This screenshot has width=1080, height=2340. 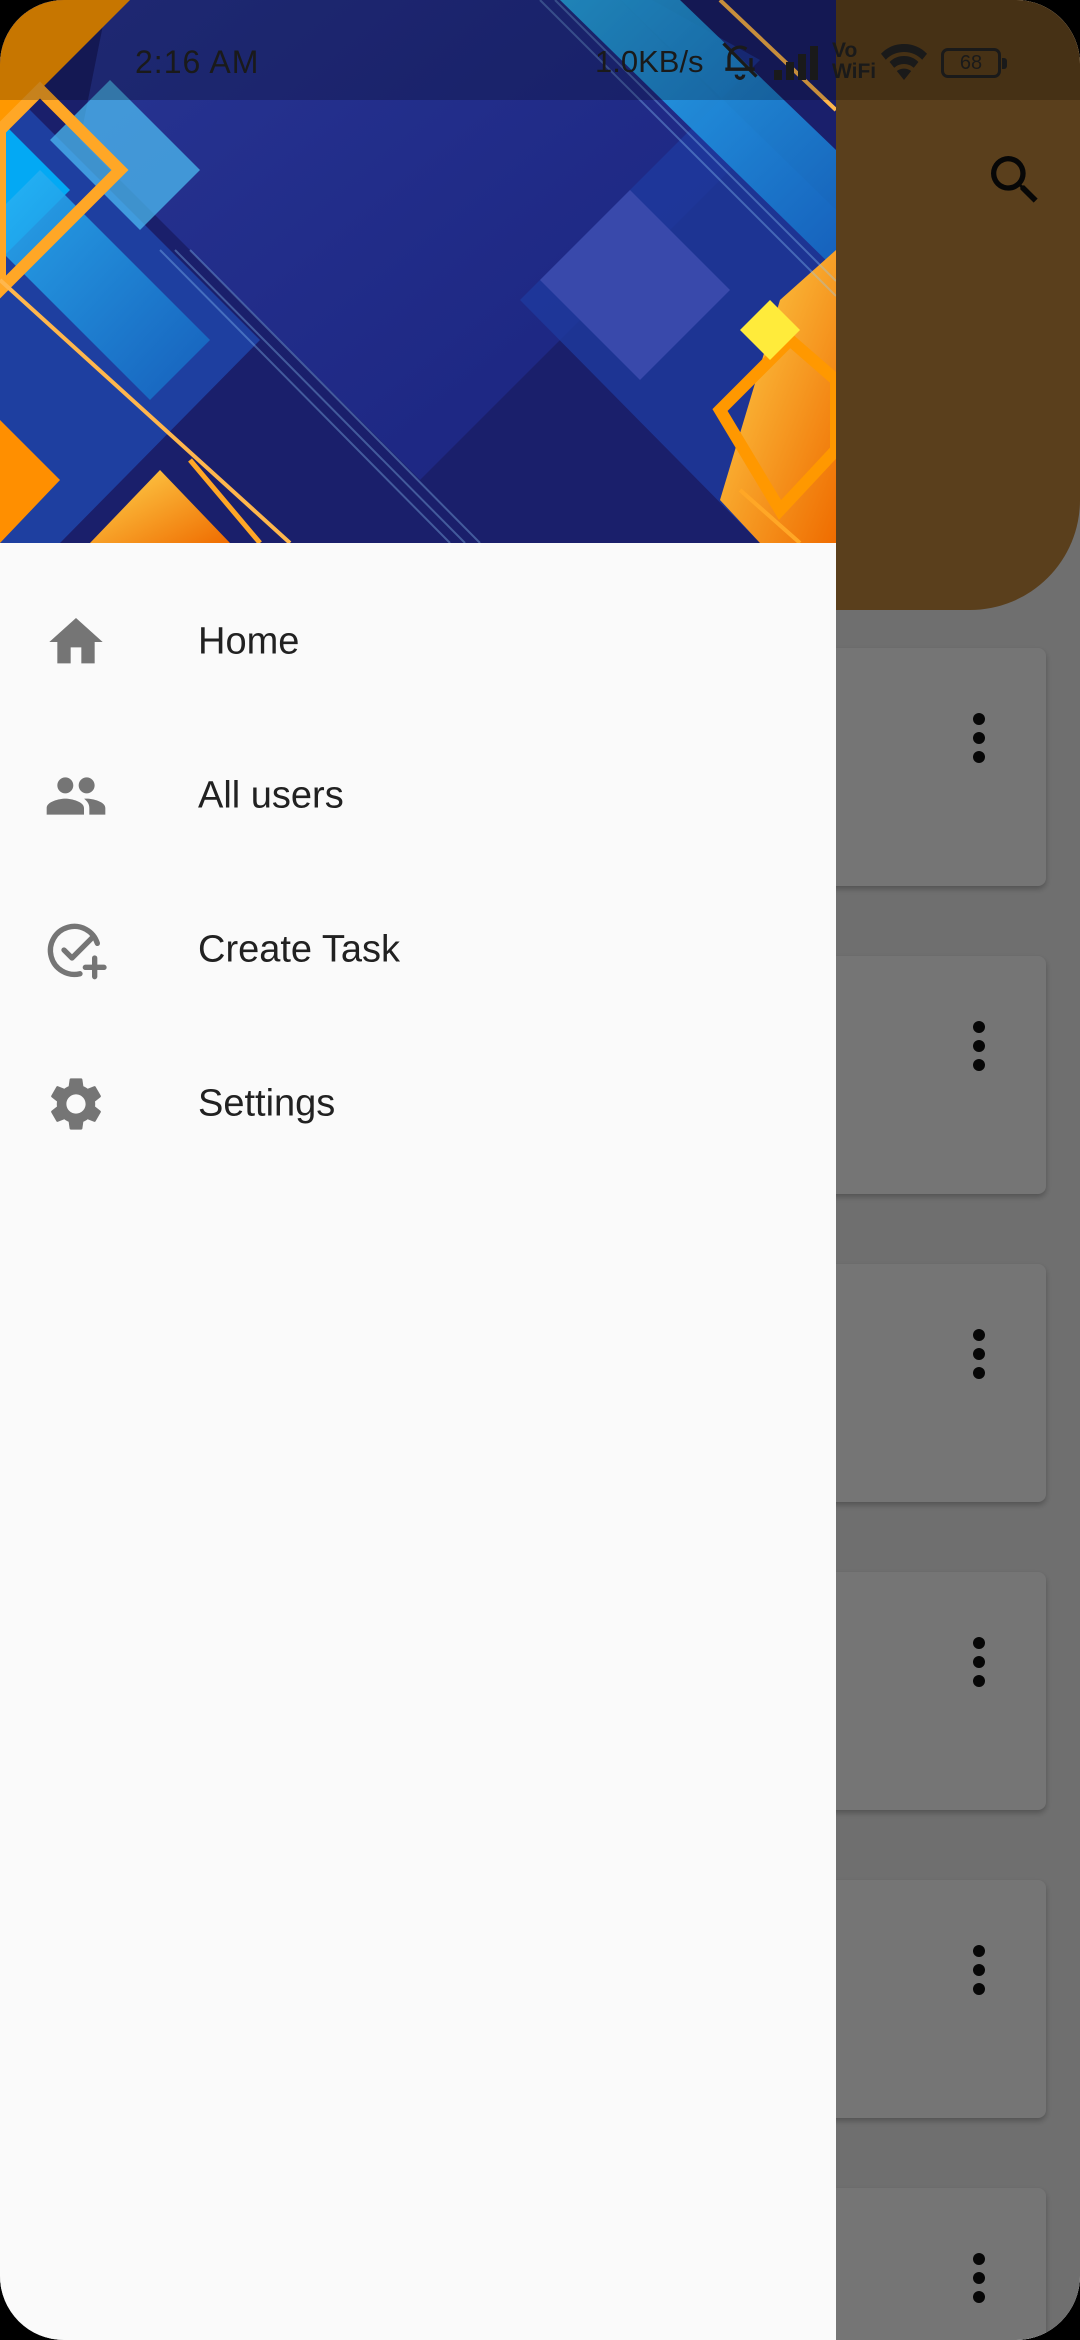 What do you see at coordinates (740, 61) in the screenshot?
I see `bell-off-icon` at bounding box center [740, 61].